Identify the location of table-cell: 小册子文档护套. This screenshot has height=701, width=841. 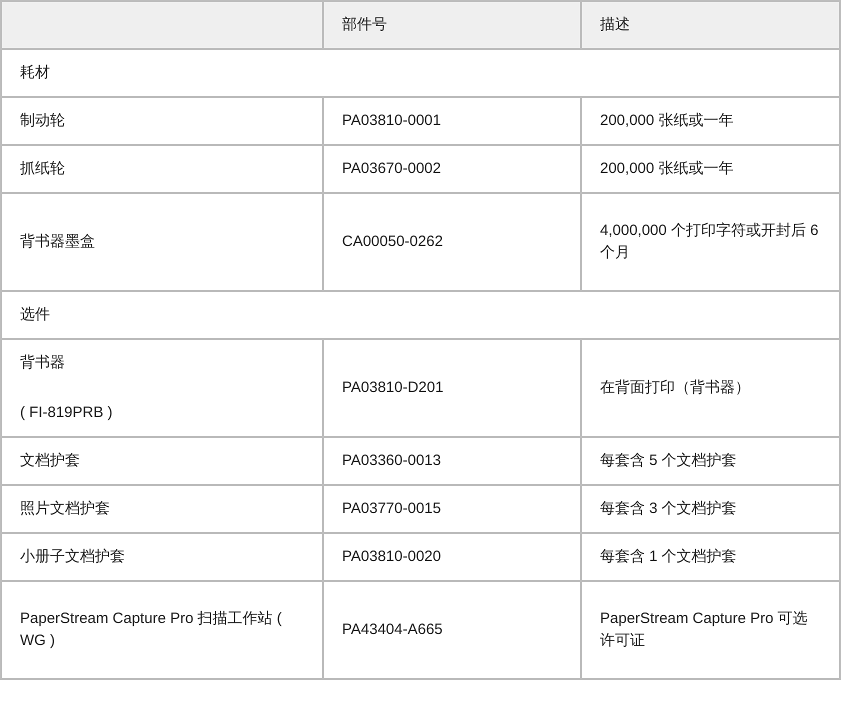
(162, 557).